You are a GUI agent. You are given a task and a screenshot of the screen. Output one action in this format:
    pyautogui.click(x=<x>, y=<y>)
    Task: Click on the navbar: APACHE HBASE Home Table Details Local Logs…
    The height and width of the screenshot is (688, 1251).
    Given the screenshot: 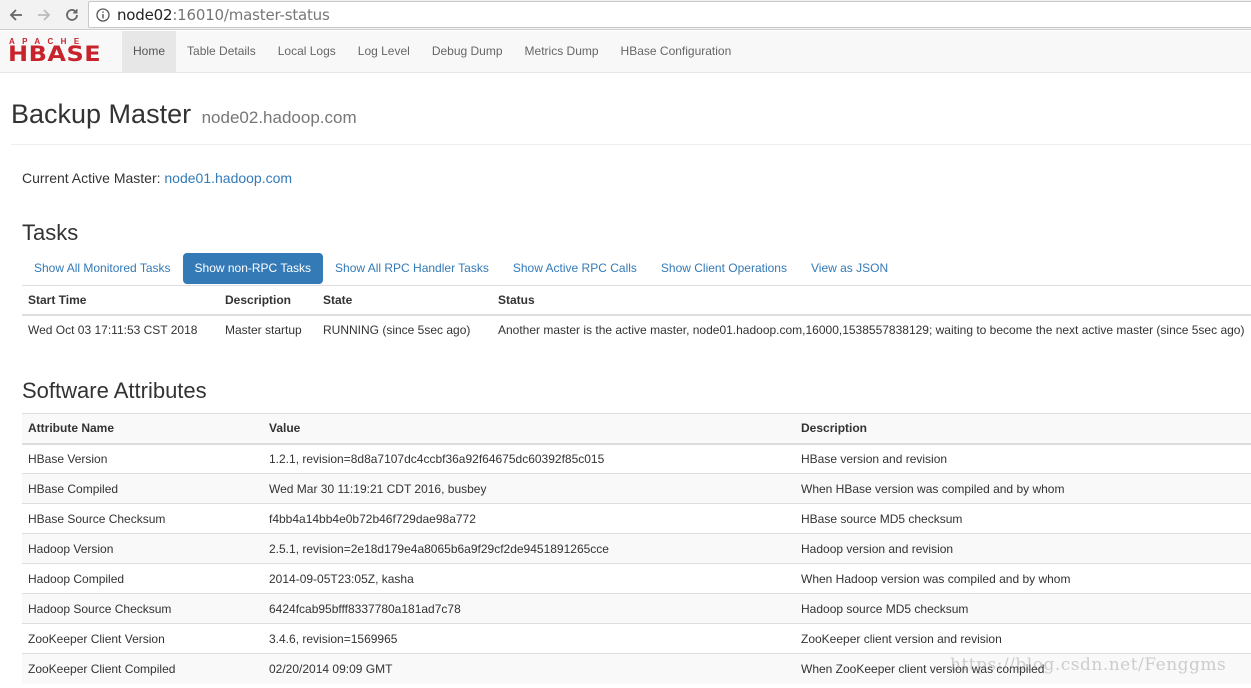 What is the action you would take?
    pyautogui.click(x=625, y=52)
    